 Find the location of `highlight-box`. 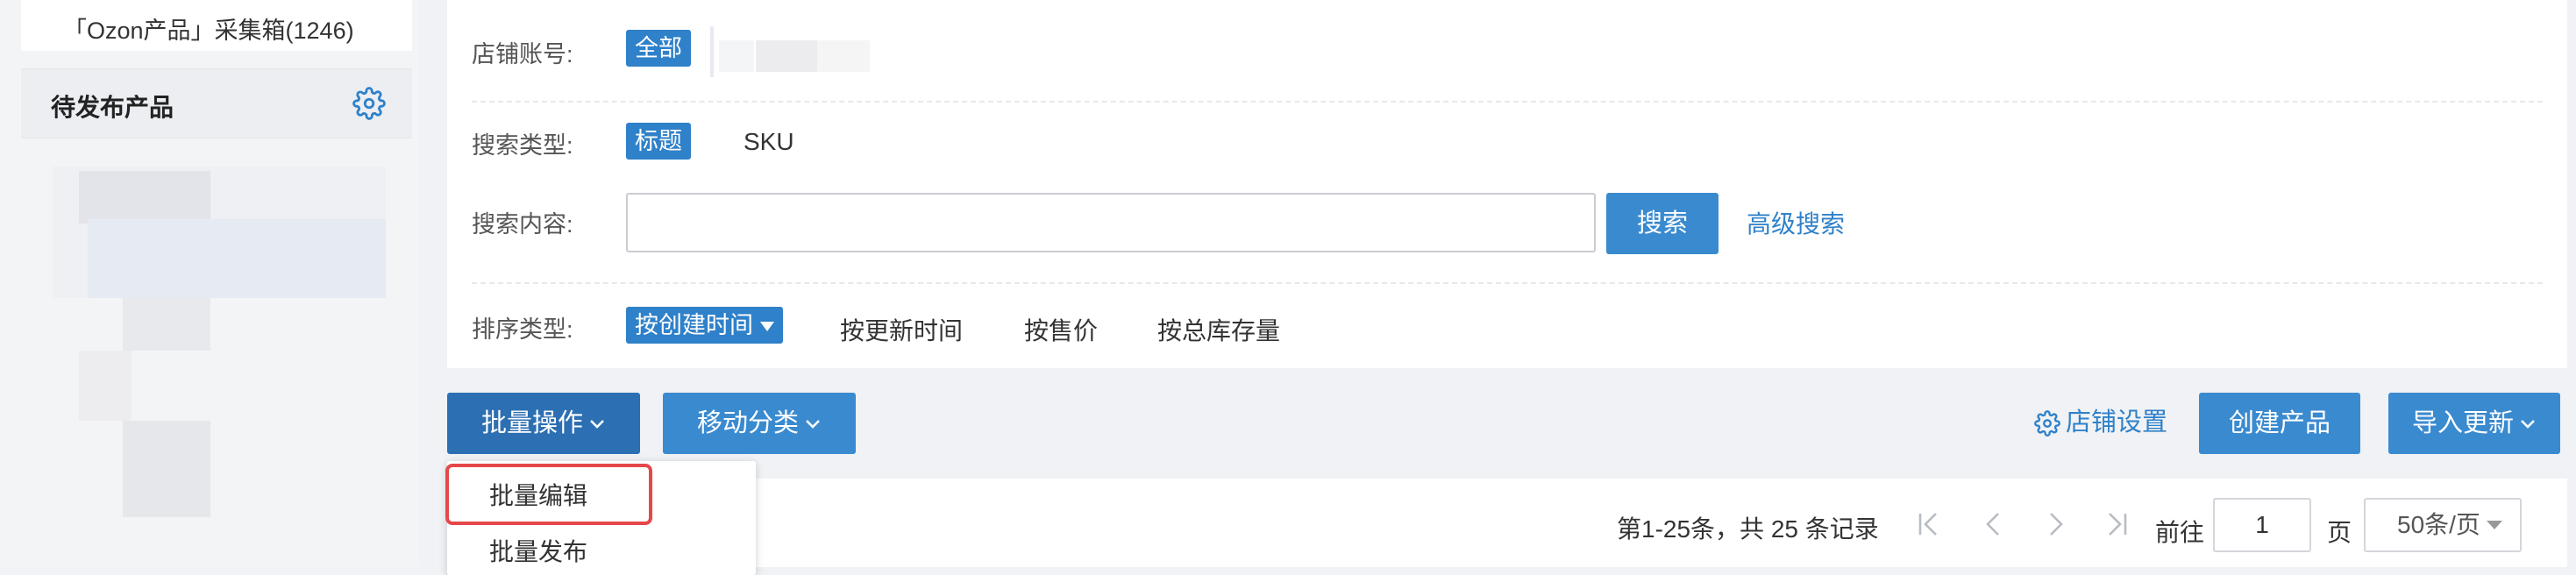

highlight-box is located at coordinates (548, 494).